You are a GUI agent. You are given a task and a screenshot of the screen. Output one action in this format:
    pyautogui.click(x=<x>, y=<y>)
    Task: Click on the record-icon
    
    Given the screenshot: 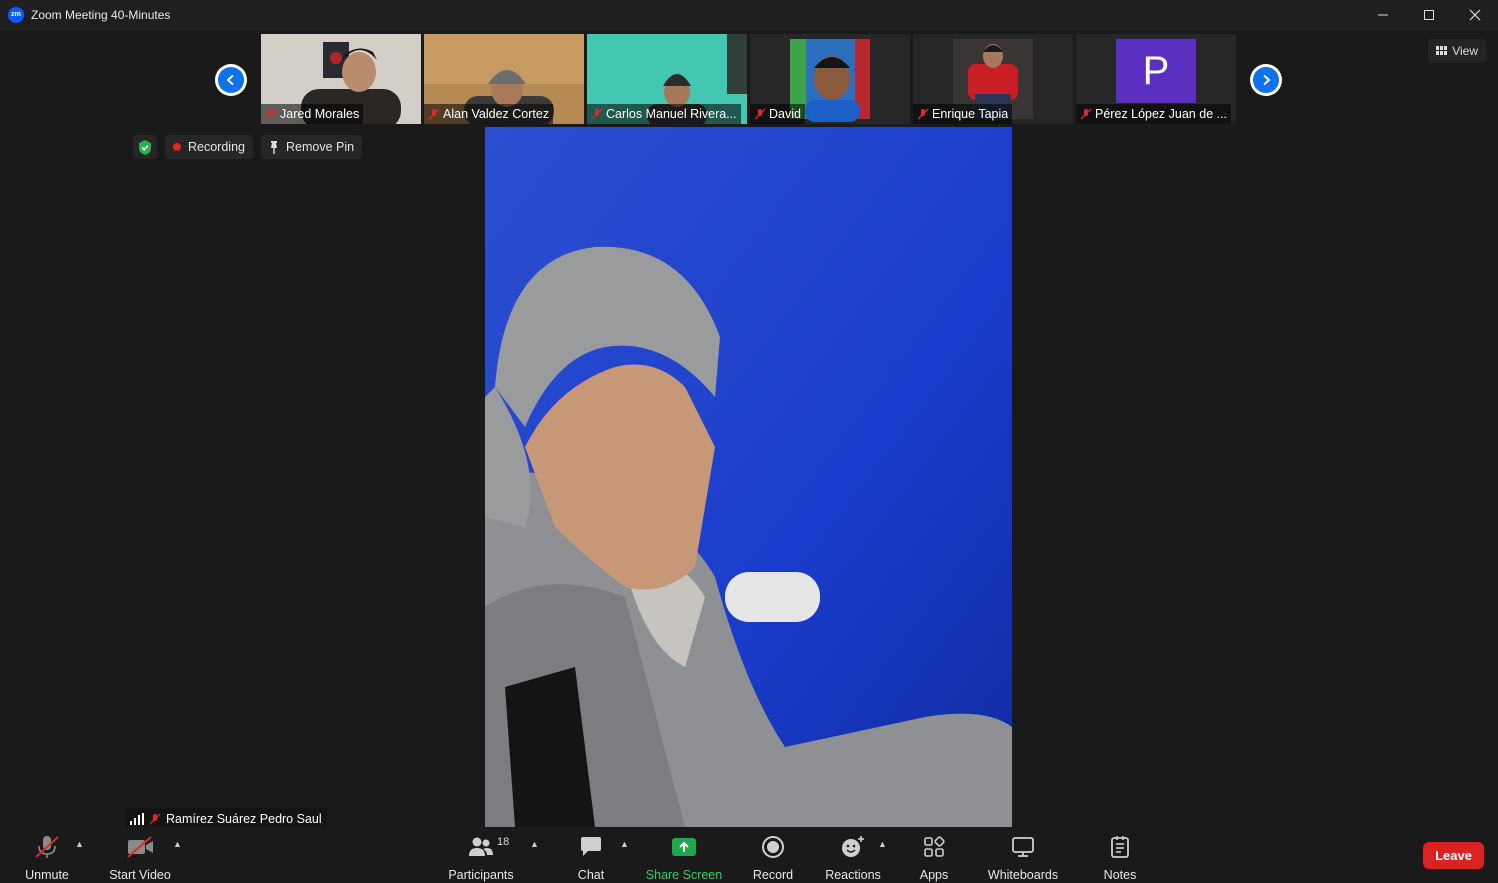 What is the action you would take?
    pyautogui.click(x=773, y=847)
    